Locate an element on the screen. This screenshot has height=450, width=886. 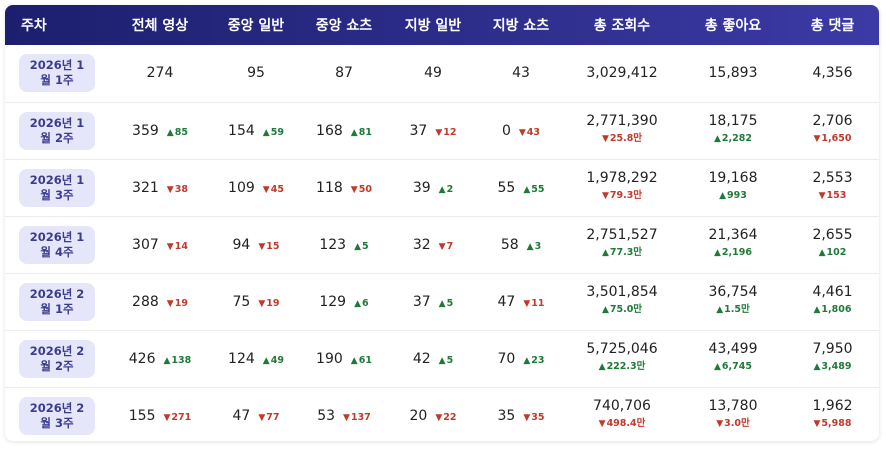
week-badge: 2026년 1월 1주 is located at coordinates (57, 73).